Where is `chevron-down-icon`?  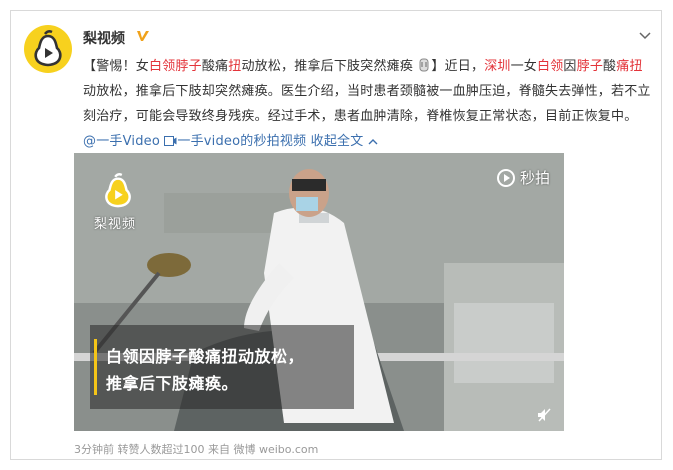
chevron-down-icon is located at coordinates (645, 36).